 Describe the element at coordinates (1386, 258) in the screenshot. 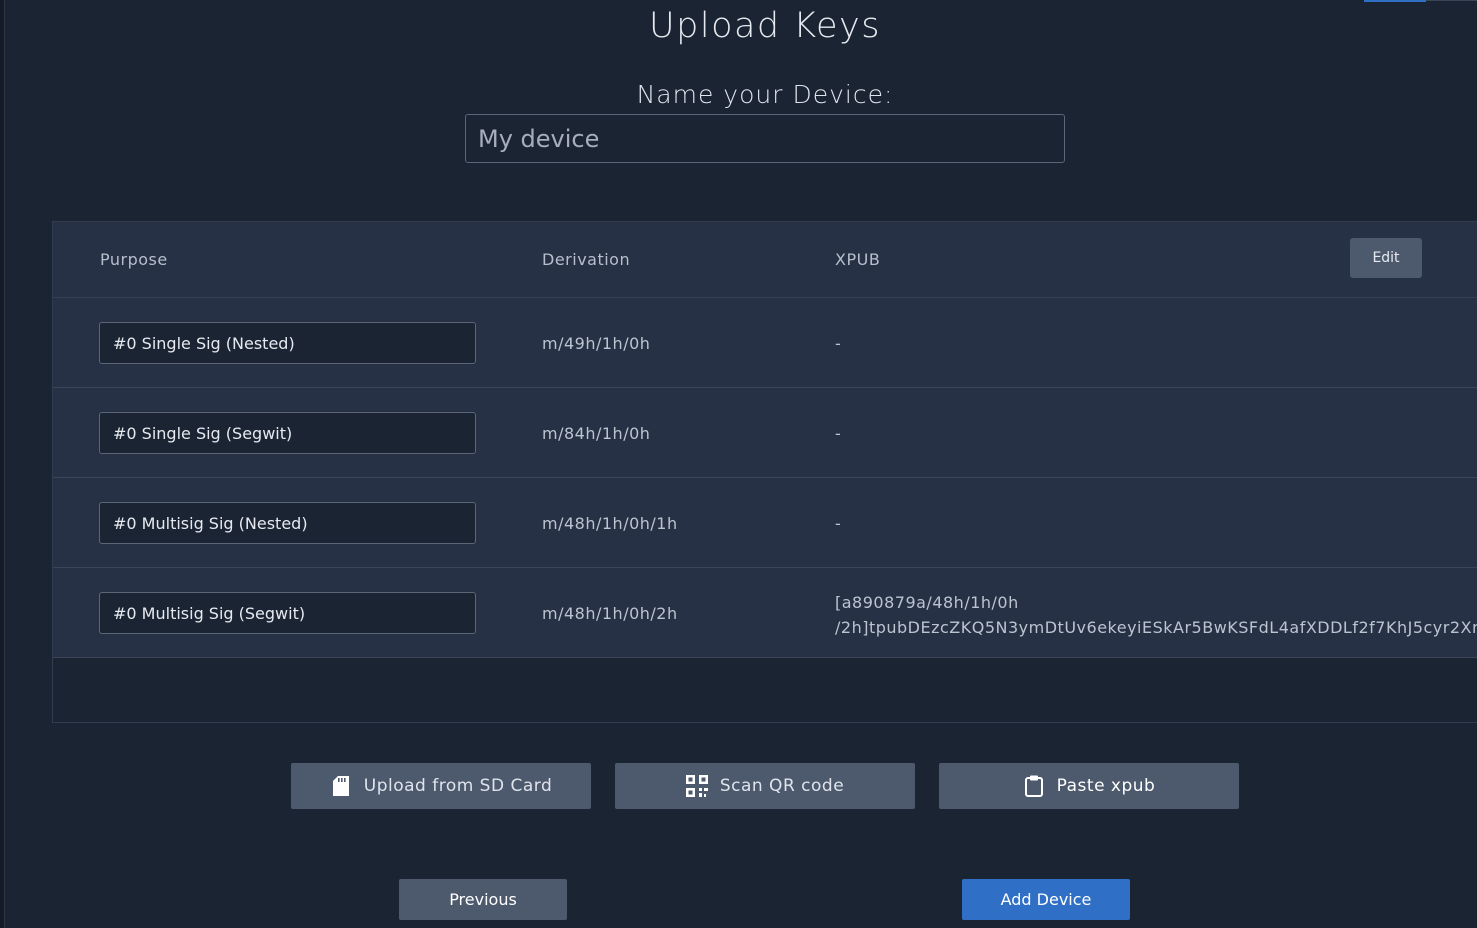

I see `edit-button: Edit` at that location.